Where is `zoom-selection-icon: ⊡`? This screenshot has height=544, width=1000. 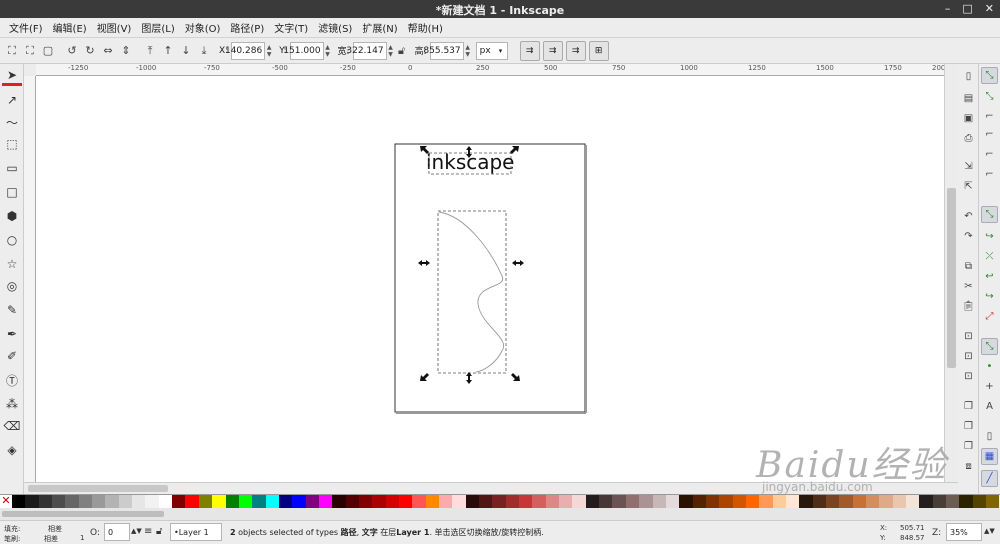
zoom-selection-icon: ⊡ is located at coordinates (968, 336).